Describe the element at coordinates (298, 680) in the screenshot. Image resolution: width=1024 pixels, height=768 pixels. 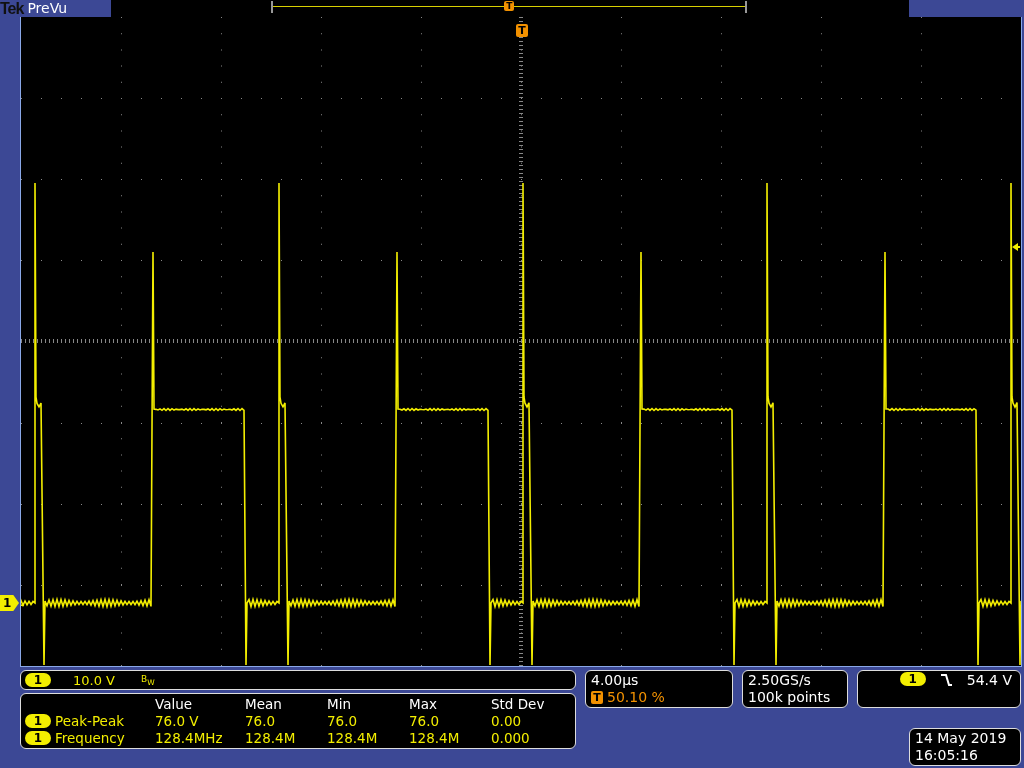
I see `channel-bar: 1 10.0 V B$_{W}$` at that location.